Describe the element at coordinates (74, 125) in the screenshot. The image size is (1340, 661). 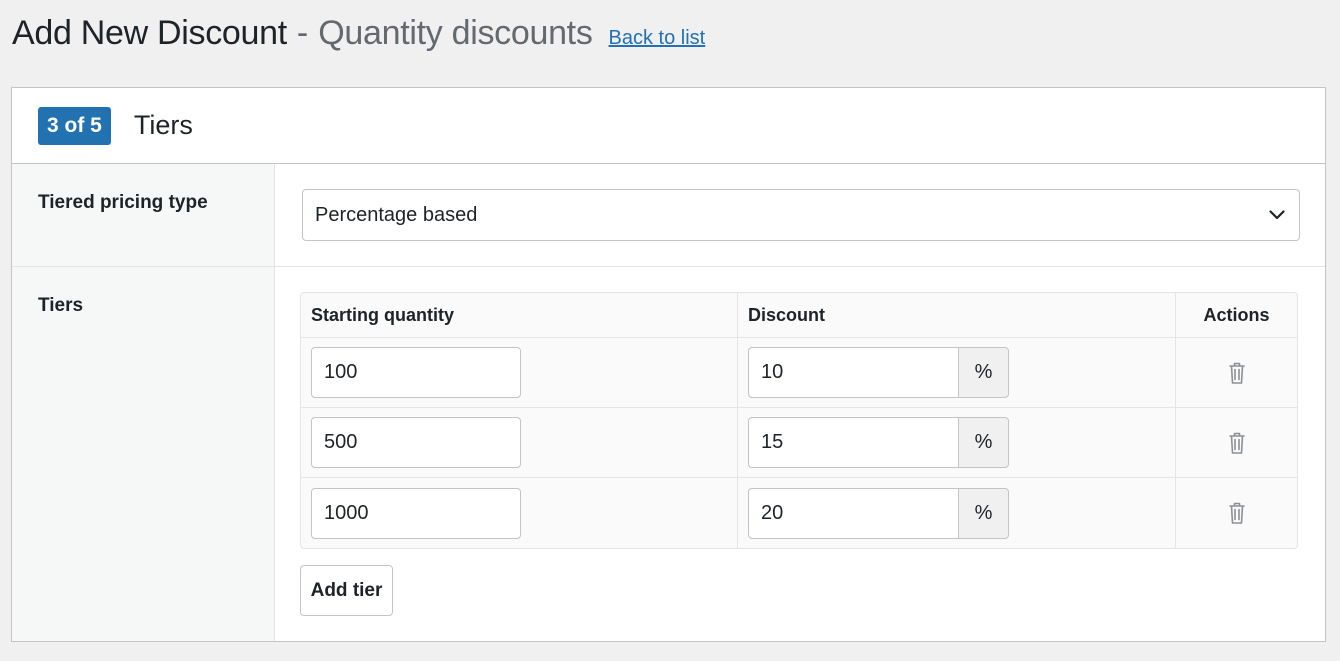
I see `step-badge: 3 of 5` at that location.